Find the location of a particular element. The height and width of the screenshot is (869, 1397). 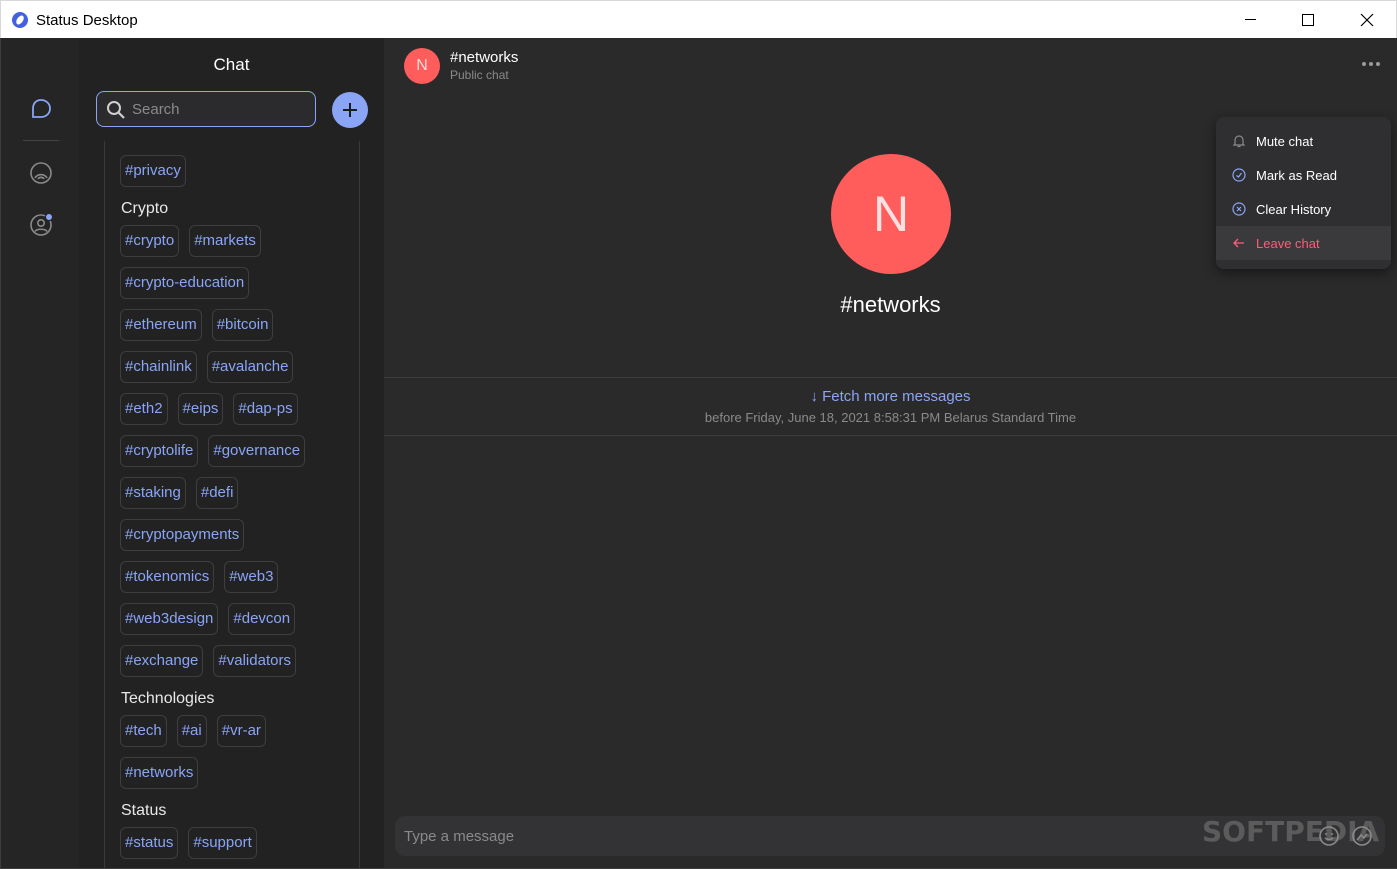

search-box is located at coordinates (206, 109).